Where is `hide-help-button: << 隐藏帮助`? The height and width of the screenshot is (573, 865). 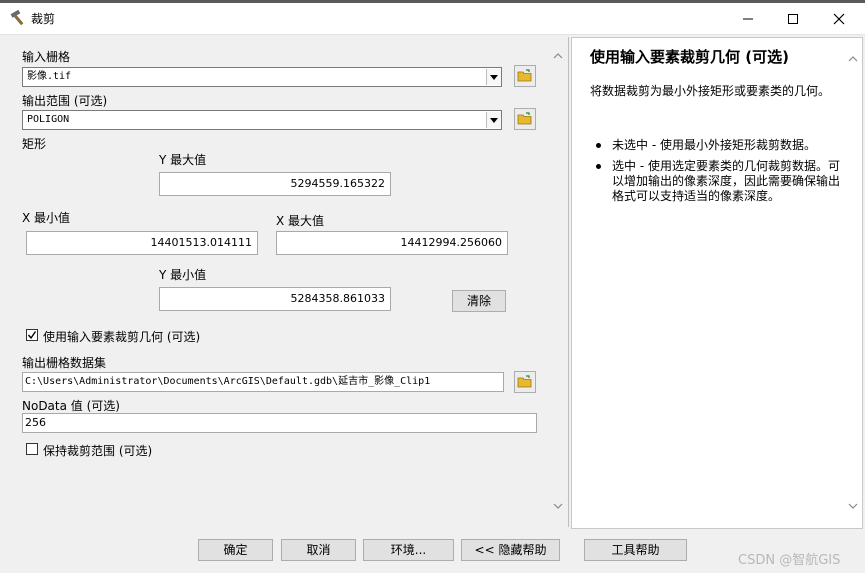
hide-help-button: << 隐藏帮助 is located at coordinates (510, 550).